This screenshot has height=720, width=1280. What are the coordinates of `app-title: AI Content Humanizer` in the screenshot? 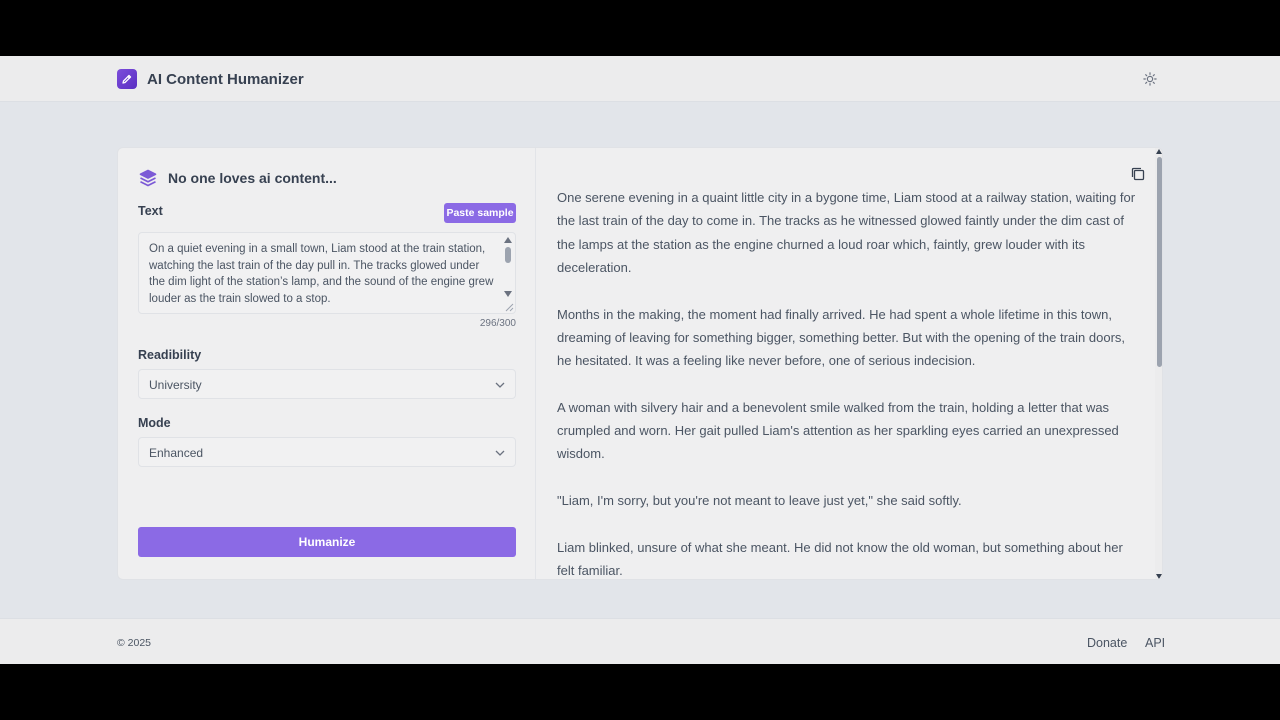 It's located at (225, 79).